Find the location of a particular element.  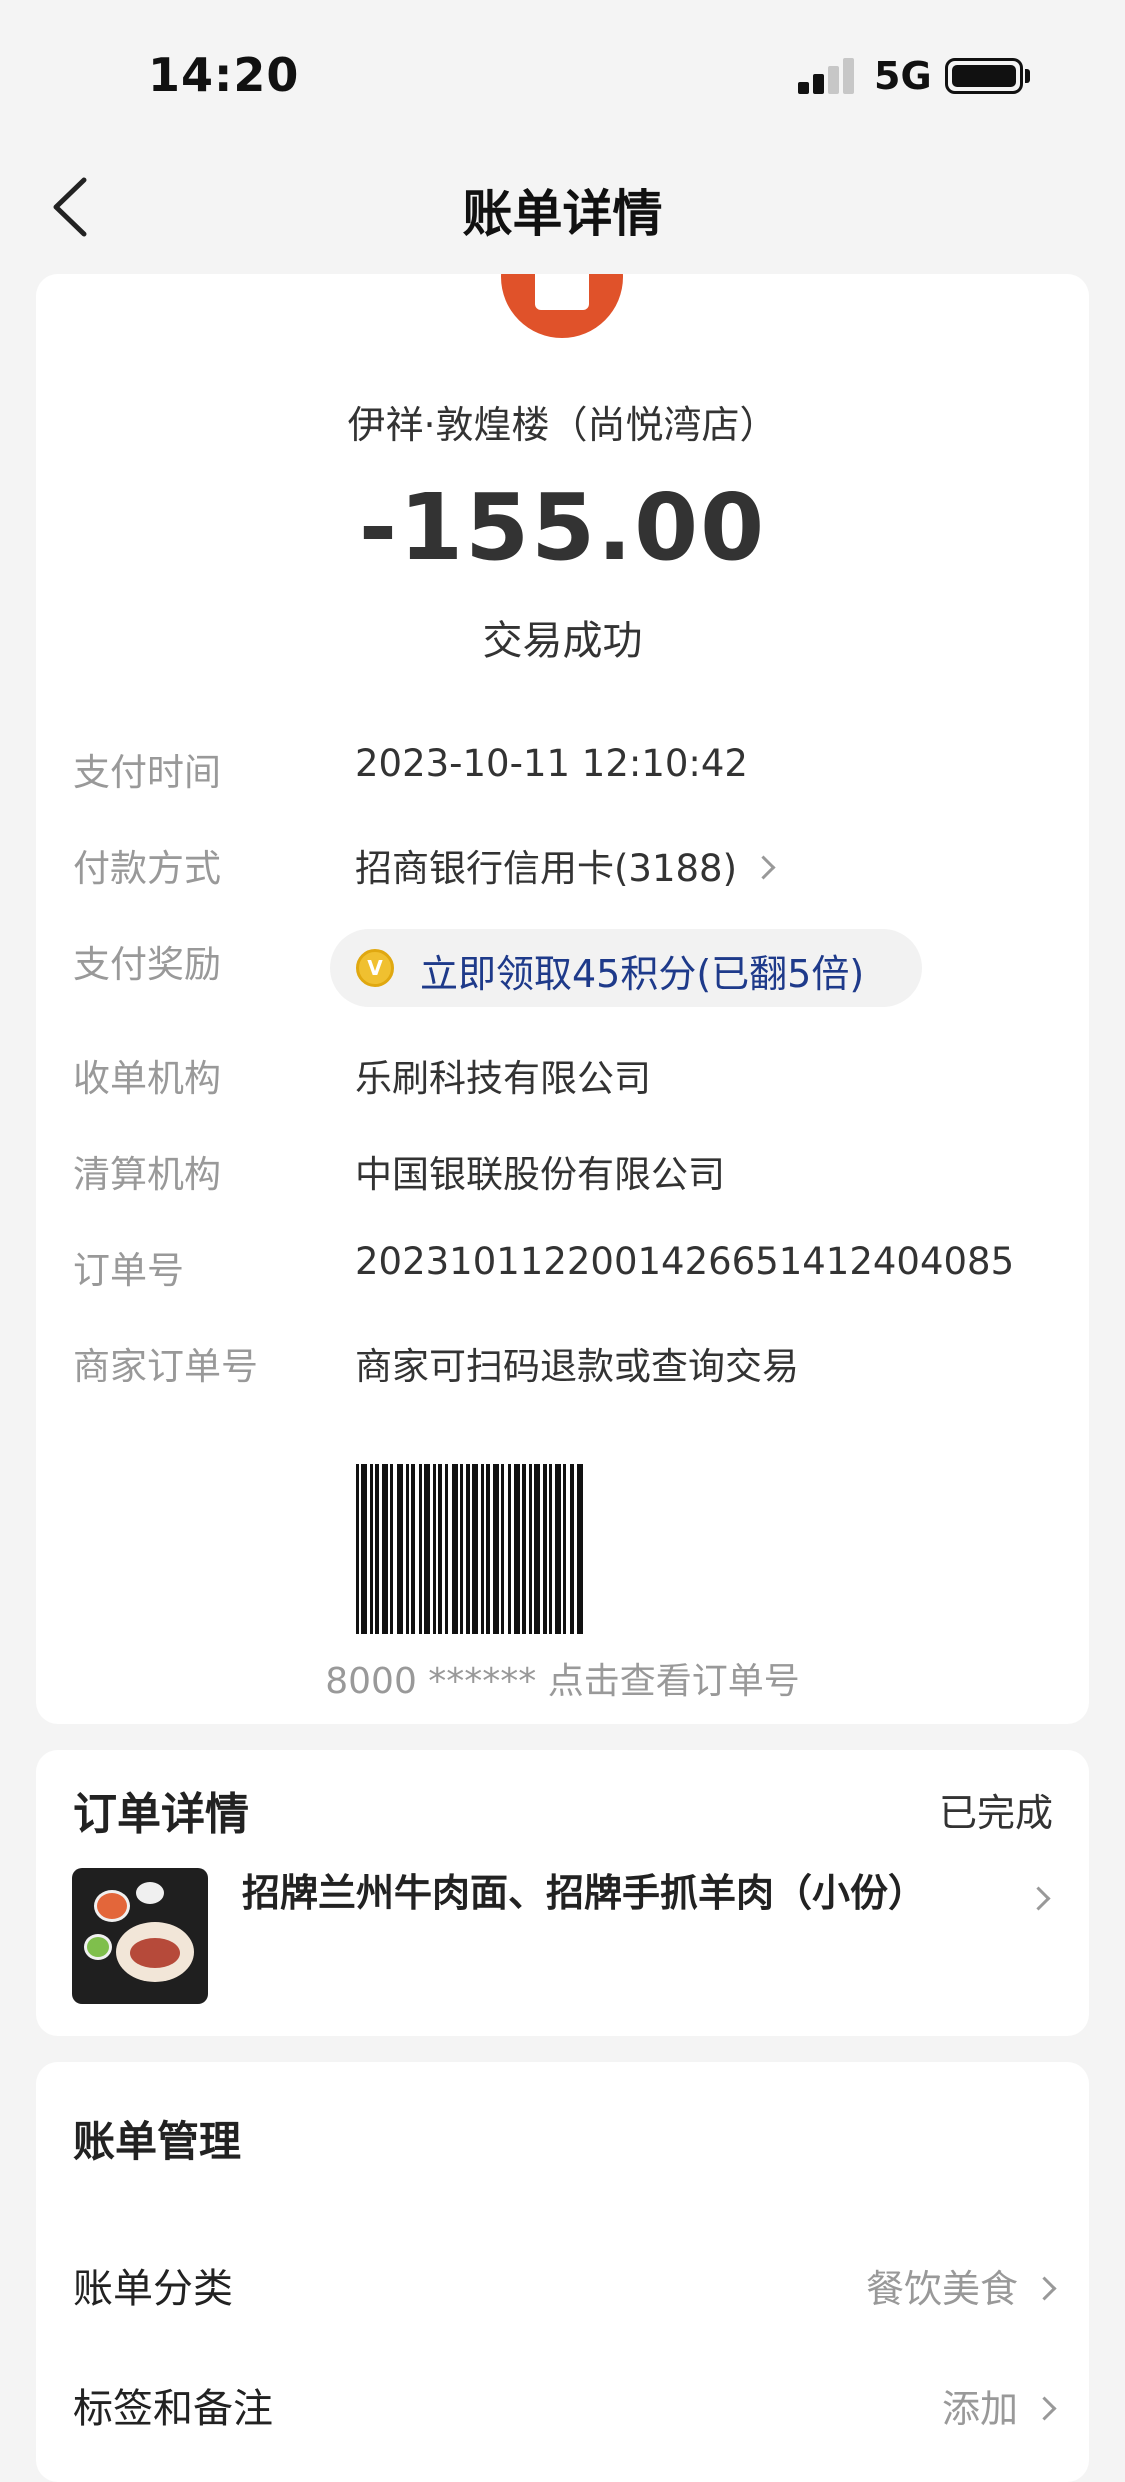

bill-category-value: 餐饮美食 is located at coordinates (941, 2289).